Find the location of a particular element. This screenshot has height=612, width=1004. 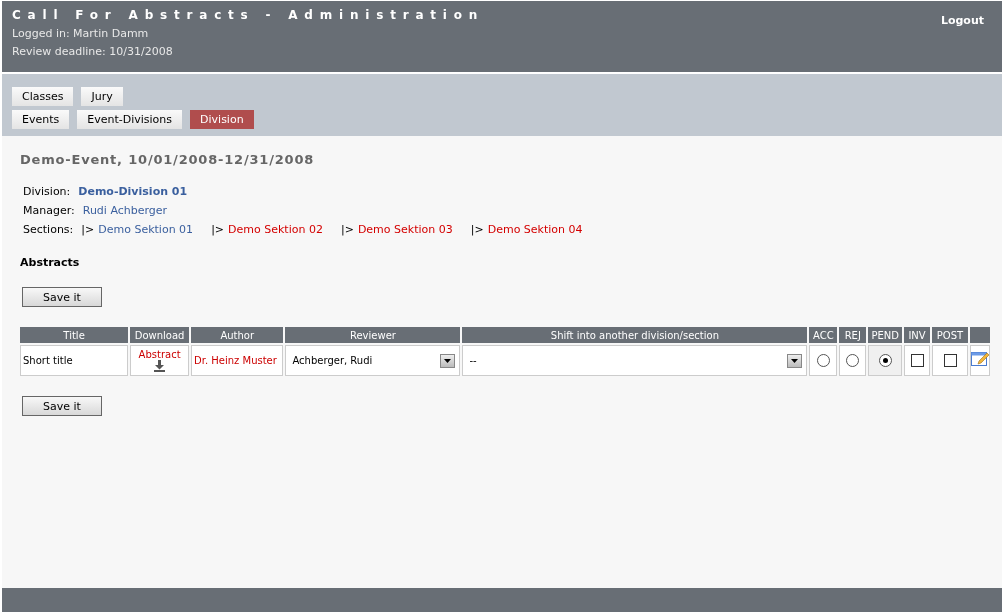

manager-link: Rudi Achberger is located at coordinates (125, 210).